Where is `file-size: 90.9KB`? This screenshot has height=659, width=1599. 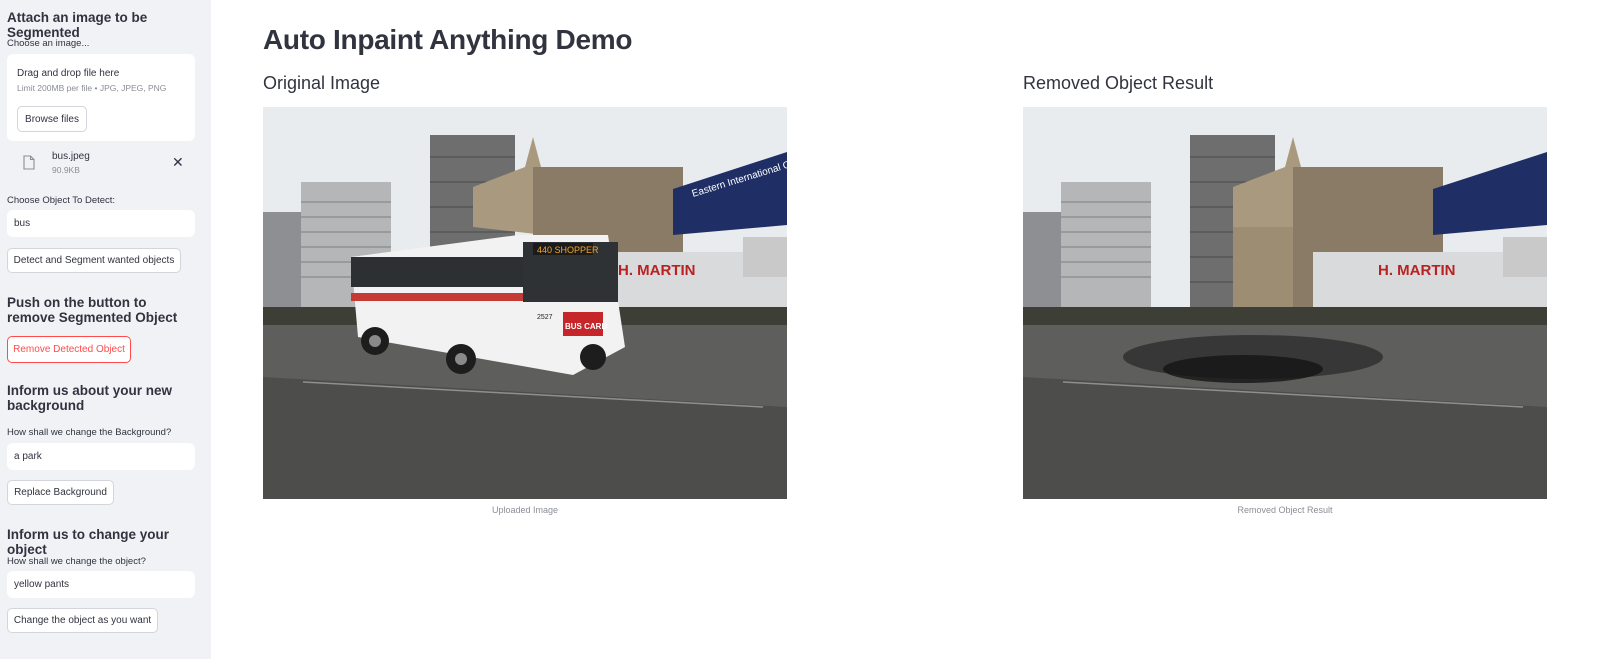 file-size: 90.9KB is located at coordinates (66, 170).